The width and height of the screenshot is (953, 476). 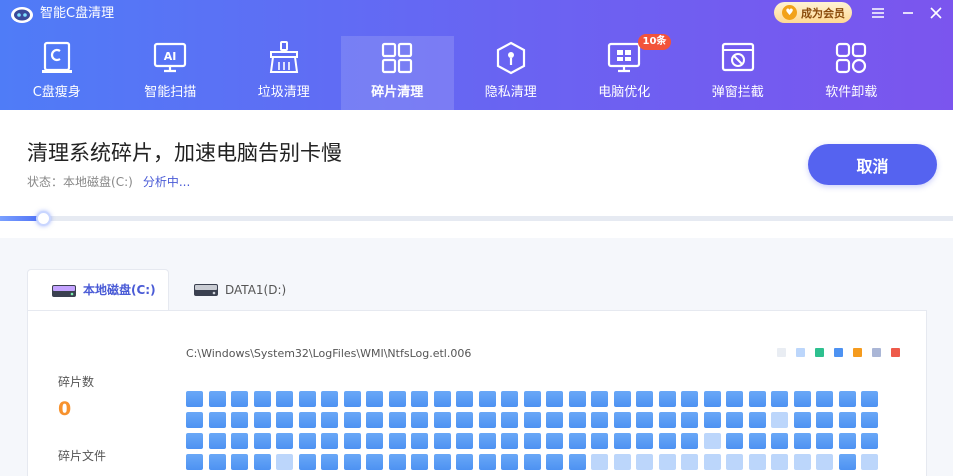 I want to click on broom-icon, so click(x=283, y=57).